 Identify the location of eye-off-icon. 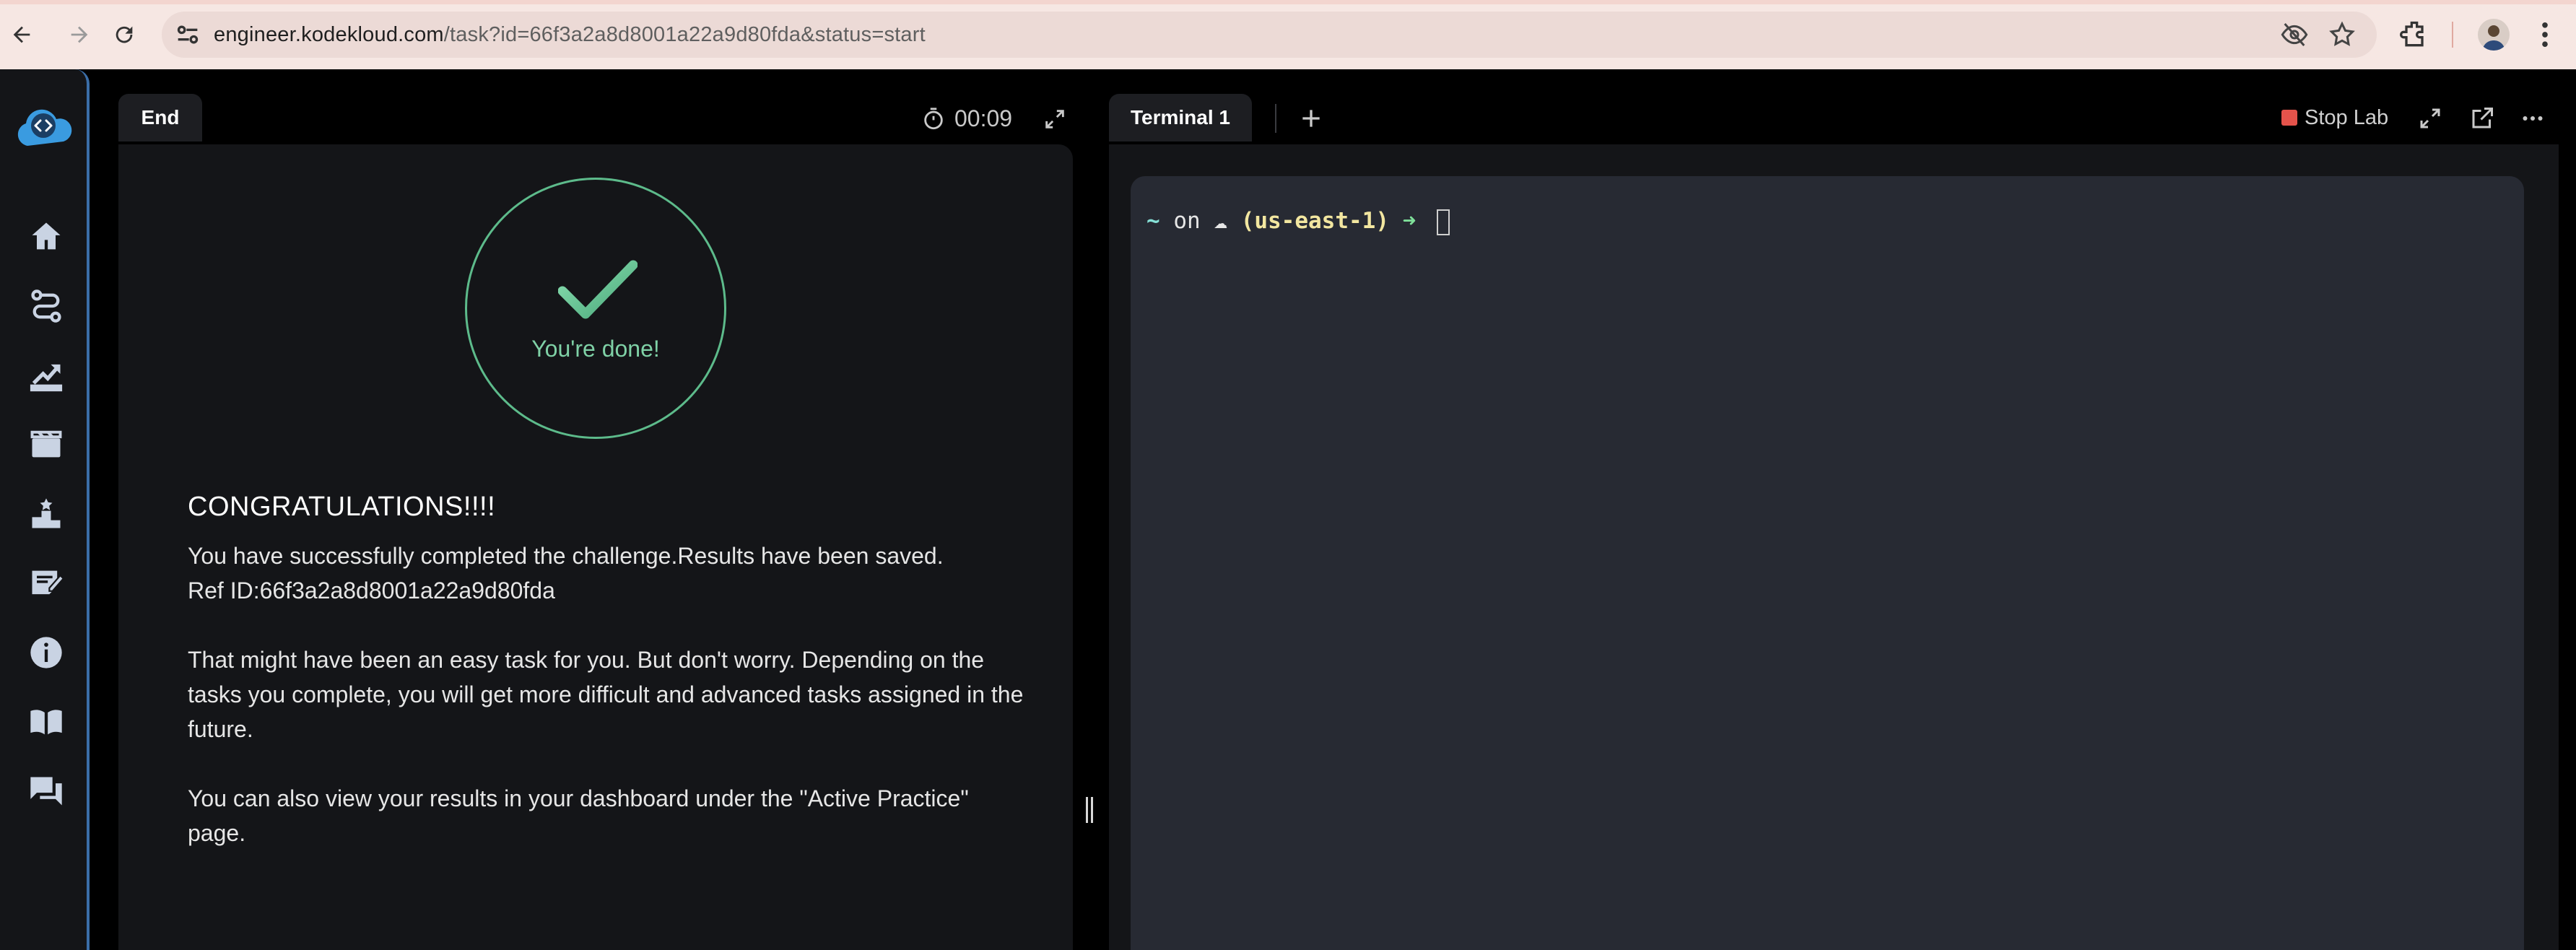
(2294, 34).